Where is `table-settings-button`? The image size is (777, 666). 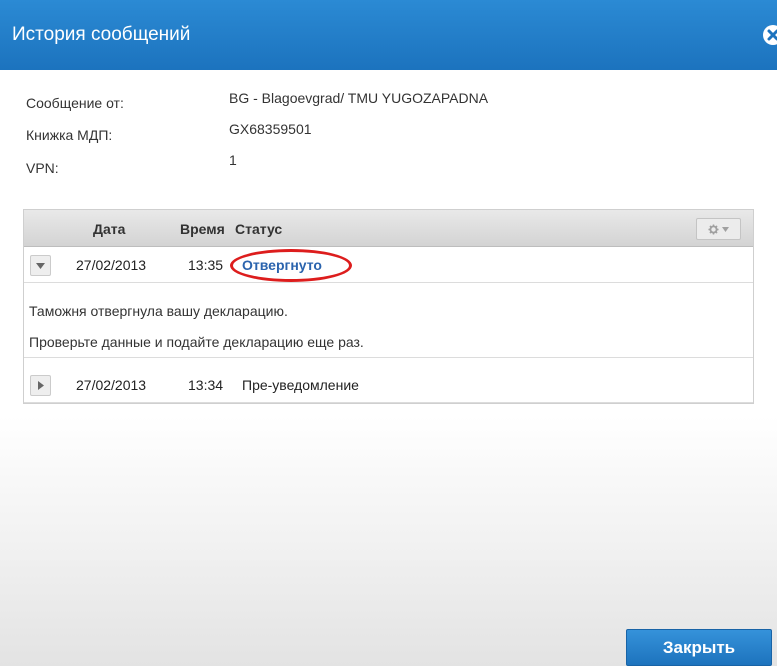
table-settings-button is located at coordinates (718, 229).